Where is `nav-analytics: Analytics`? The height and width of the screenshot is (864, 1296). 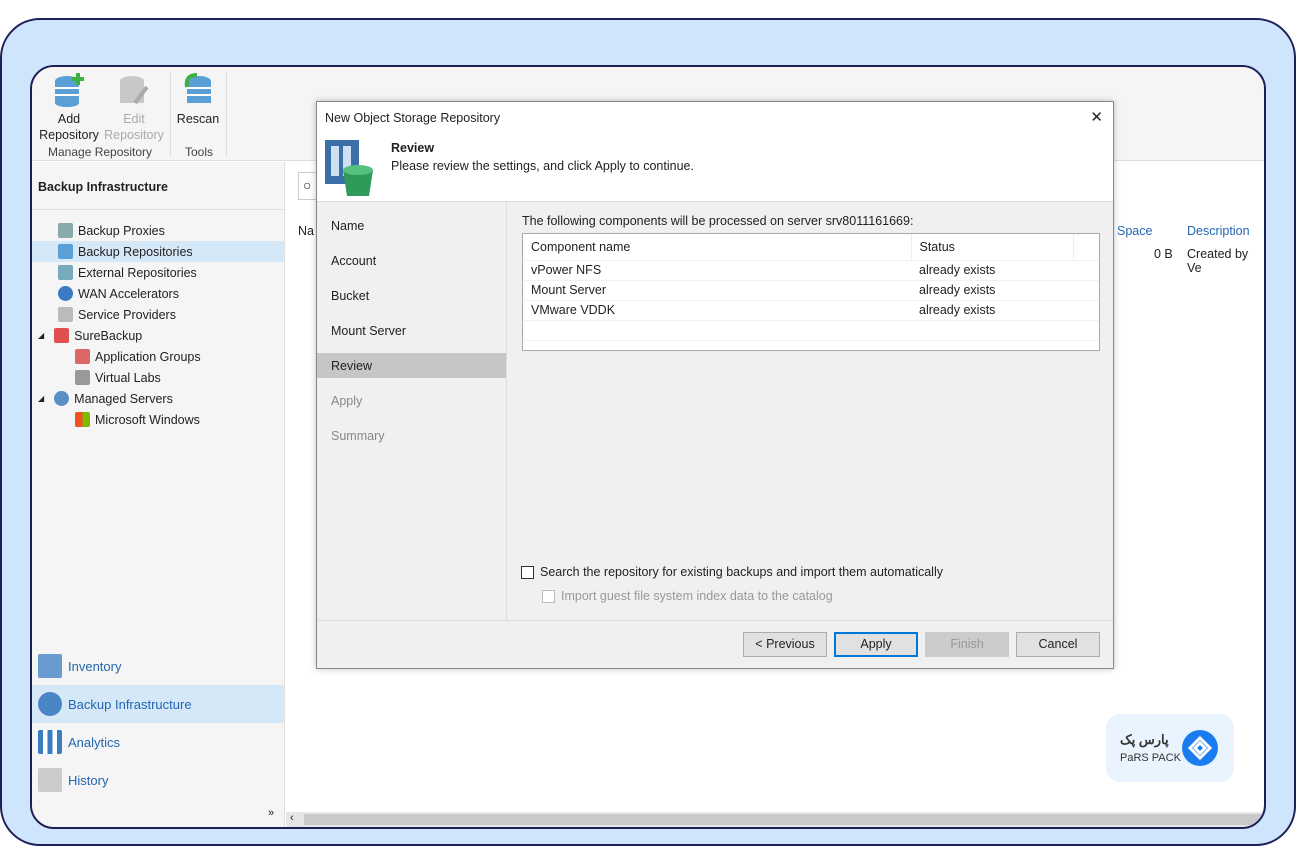
nav-analytics: Analytics is located at coordinates (158, 742).